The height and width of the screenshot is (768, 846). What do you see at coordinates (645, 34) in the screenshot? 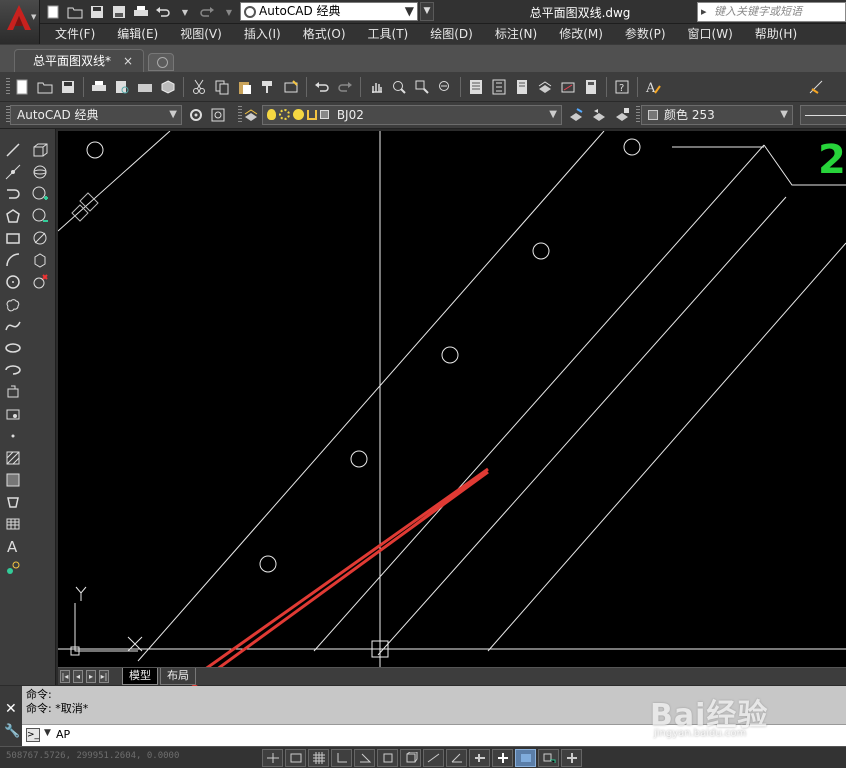
I see `menu-parametric: 参数(P)` at bounding box center [645, 34].